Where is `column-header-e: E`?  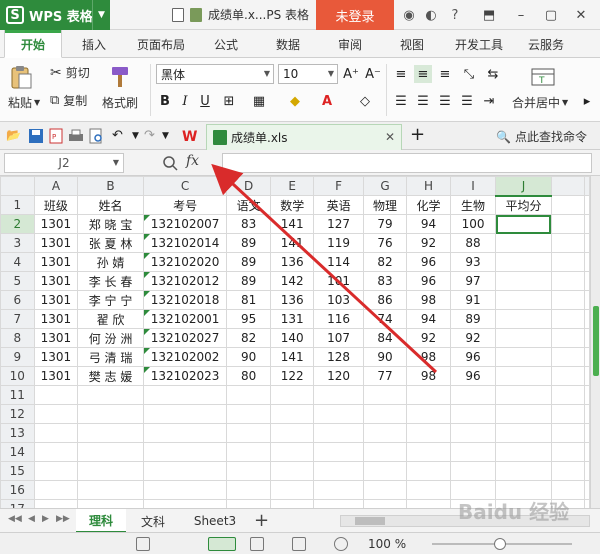
column-header-e: E is located at coordinates (292, 186).